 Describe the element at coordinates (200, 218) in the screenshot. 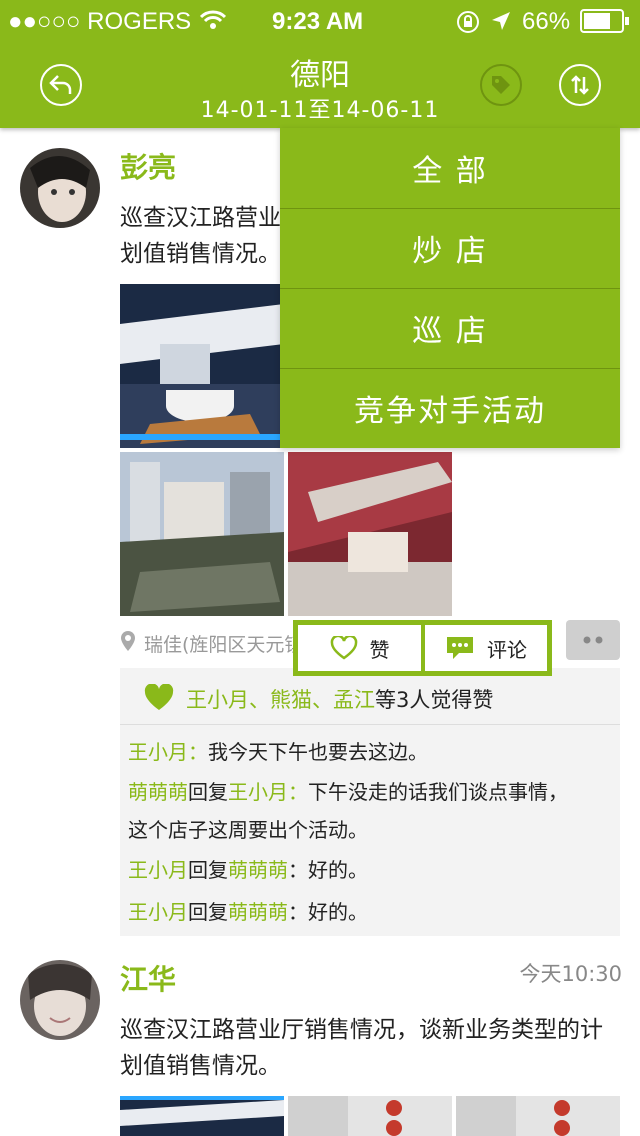

I see `post-text-line: 巡查汉江路营业` at that location.